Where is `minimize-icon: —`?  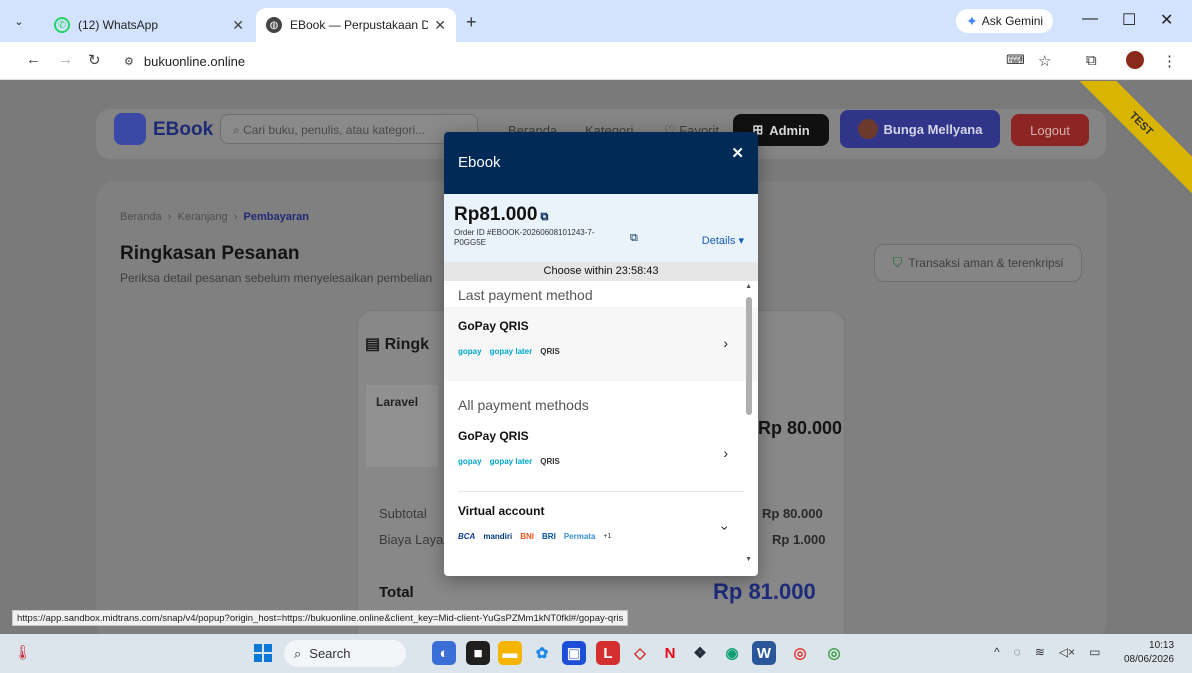
minimize-icon: — is located at coordinates (1090, 19).